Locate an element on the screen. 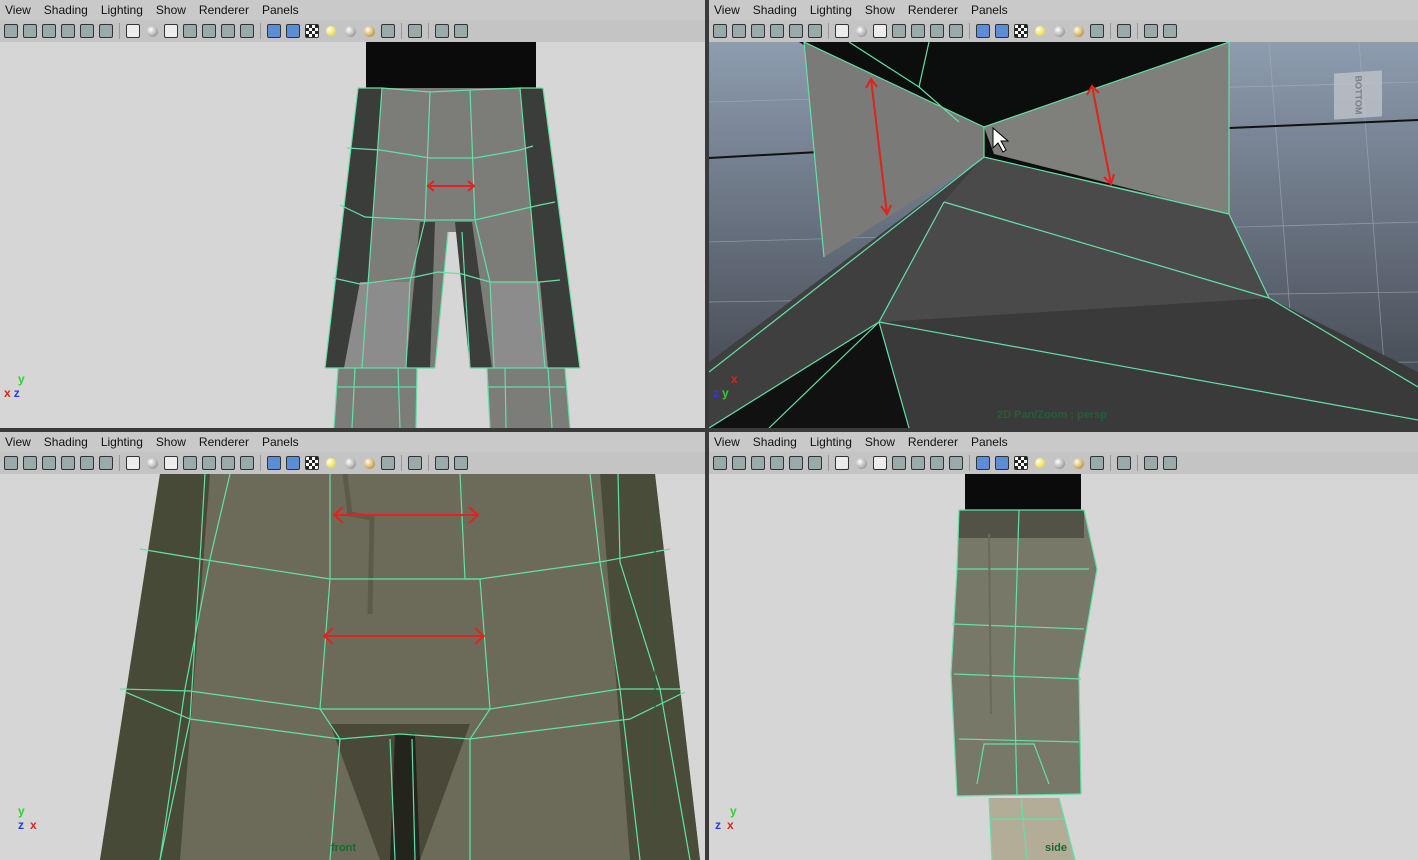  select-camera-icon is located at coordinates (1097, 463).